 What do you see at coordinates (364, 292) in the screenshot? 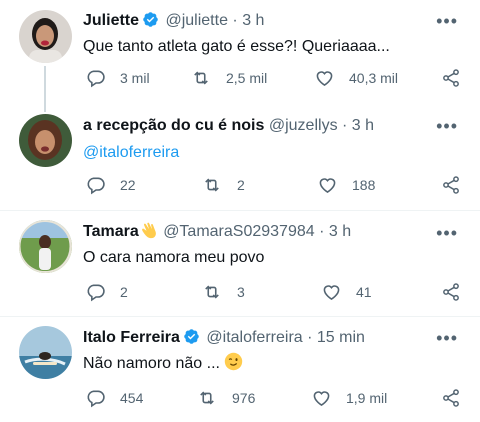
I see `like-count: 41` at bounding box center [364, 292].